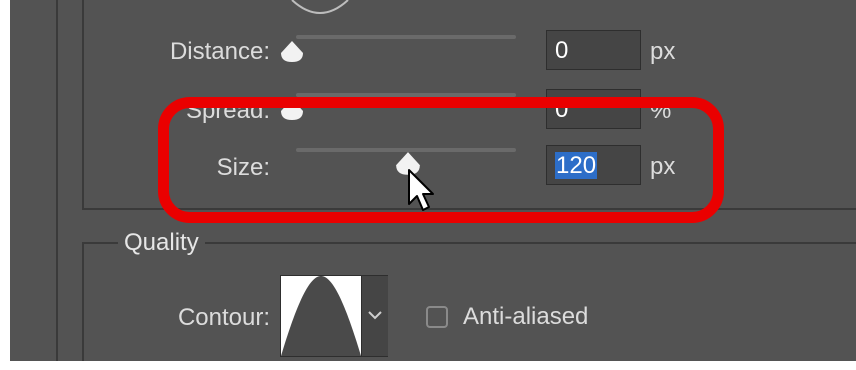 This screenshot has height=370, width=856. What do you see at coordinates (428, 365) in the screenshot?
I see `window-frame-bottom` at bounding box center [428, 365].